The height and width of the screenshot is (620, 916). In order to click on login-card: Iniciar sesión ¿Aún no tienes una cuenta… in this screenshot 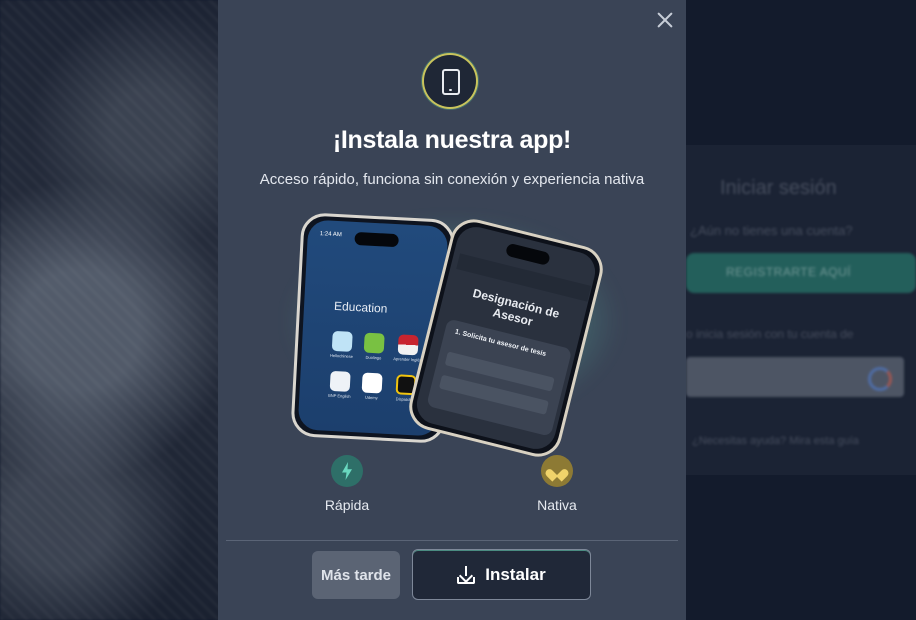, I will do `click(801, 310)`.